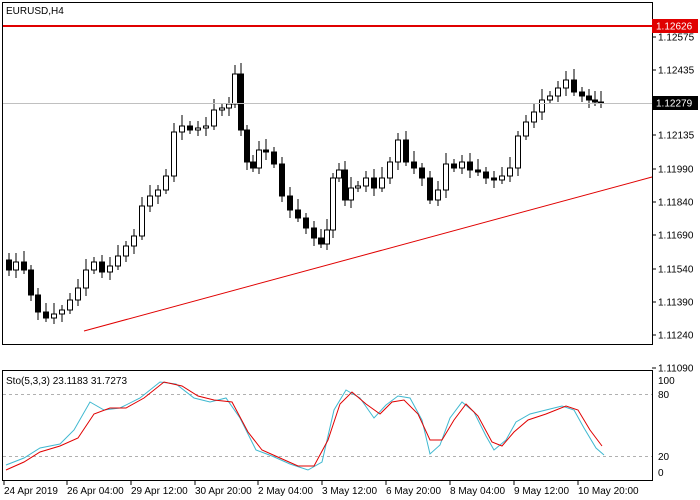  Describe the element at coordinates (676, 369) in the screenshot. I see `price-label: 1.11090` at that location.